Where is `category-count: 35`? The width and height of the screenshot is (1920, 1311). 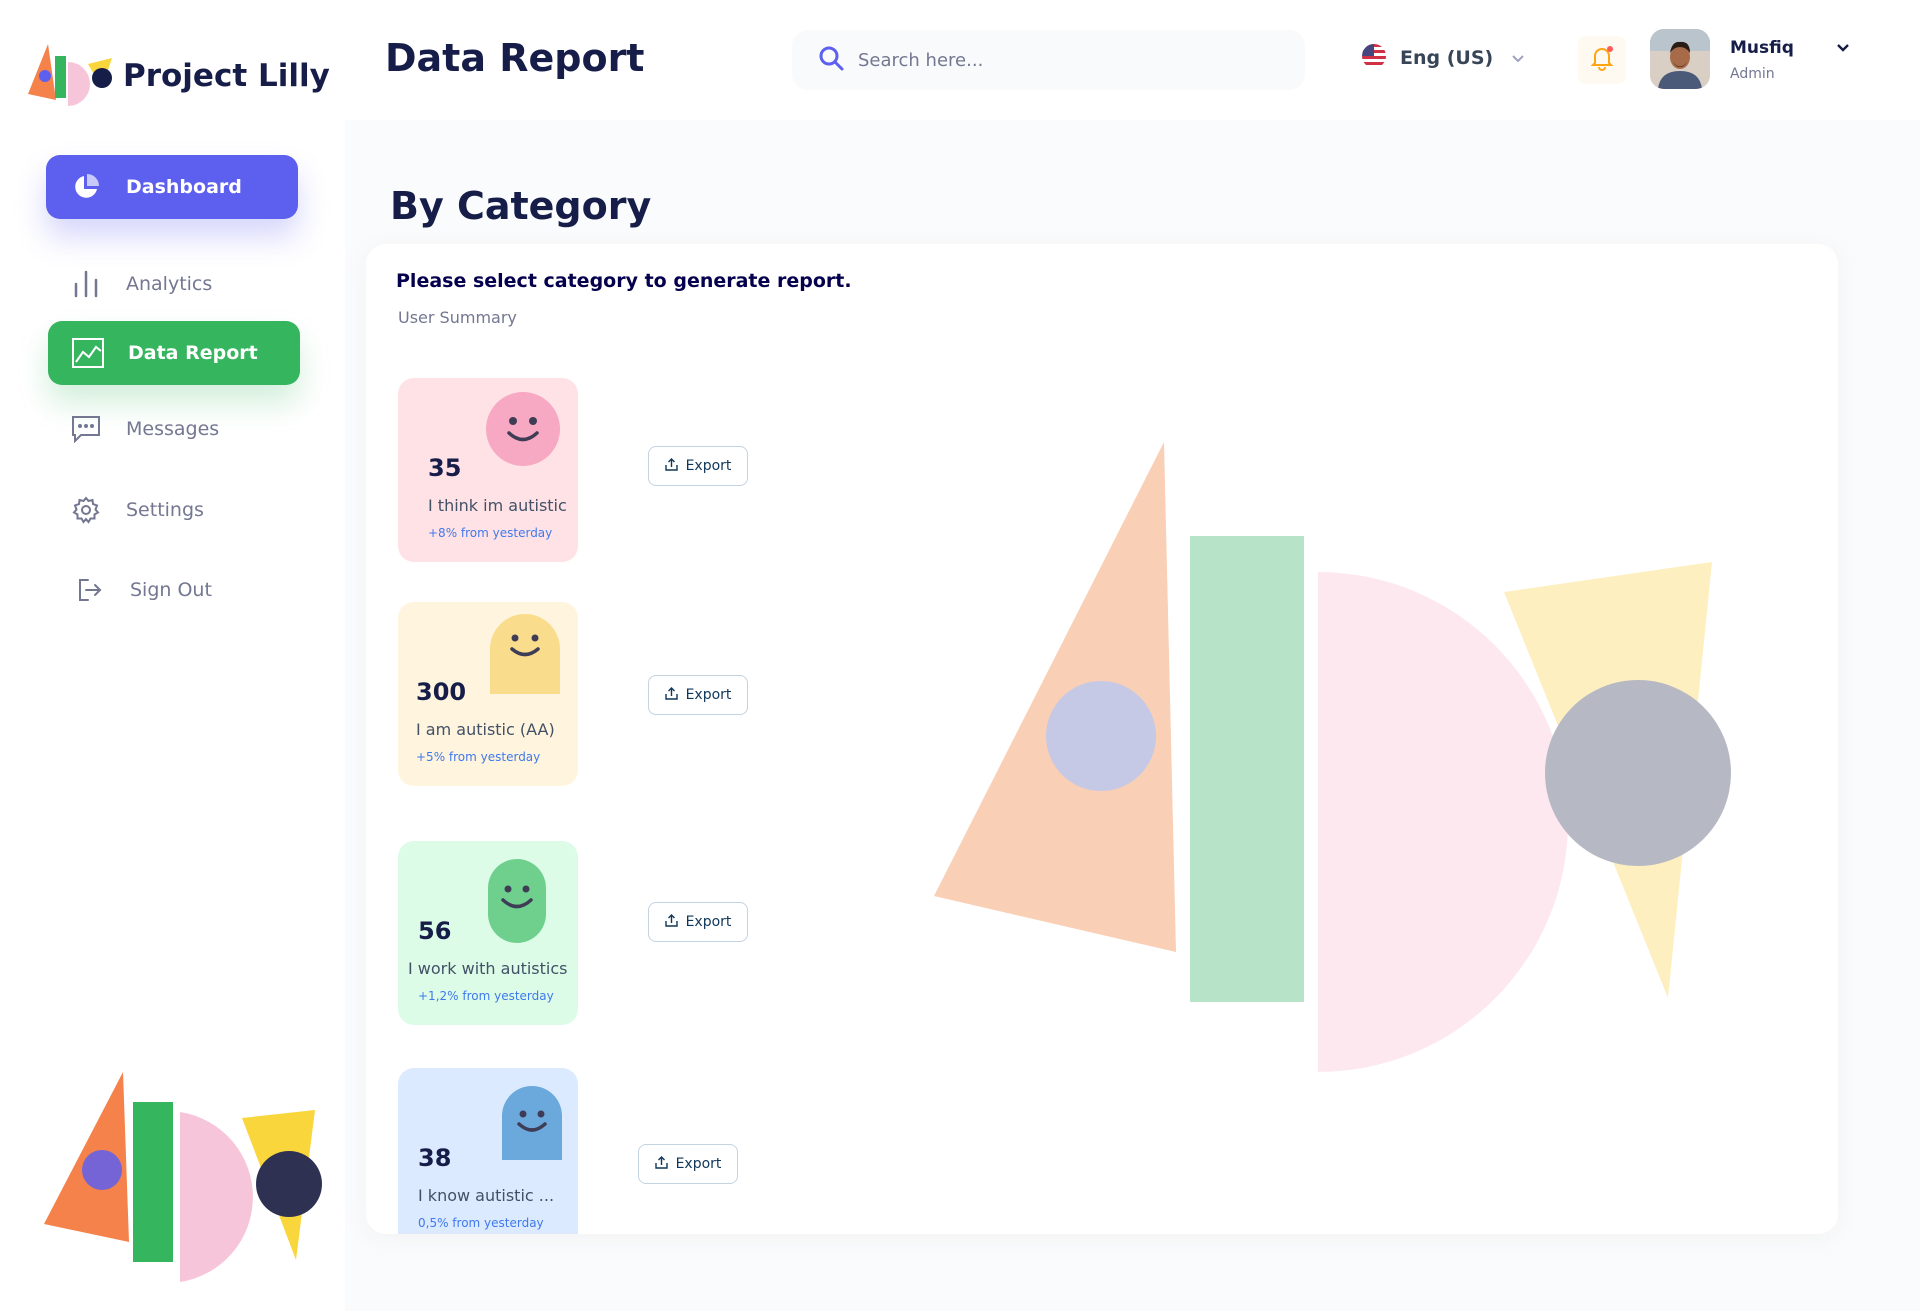 category-count: 35 is located at coordinates (445, 468).